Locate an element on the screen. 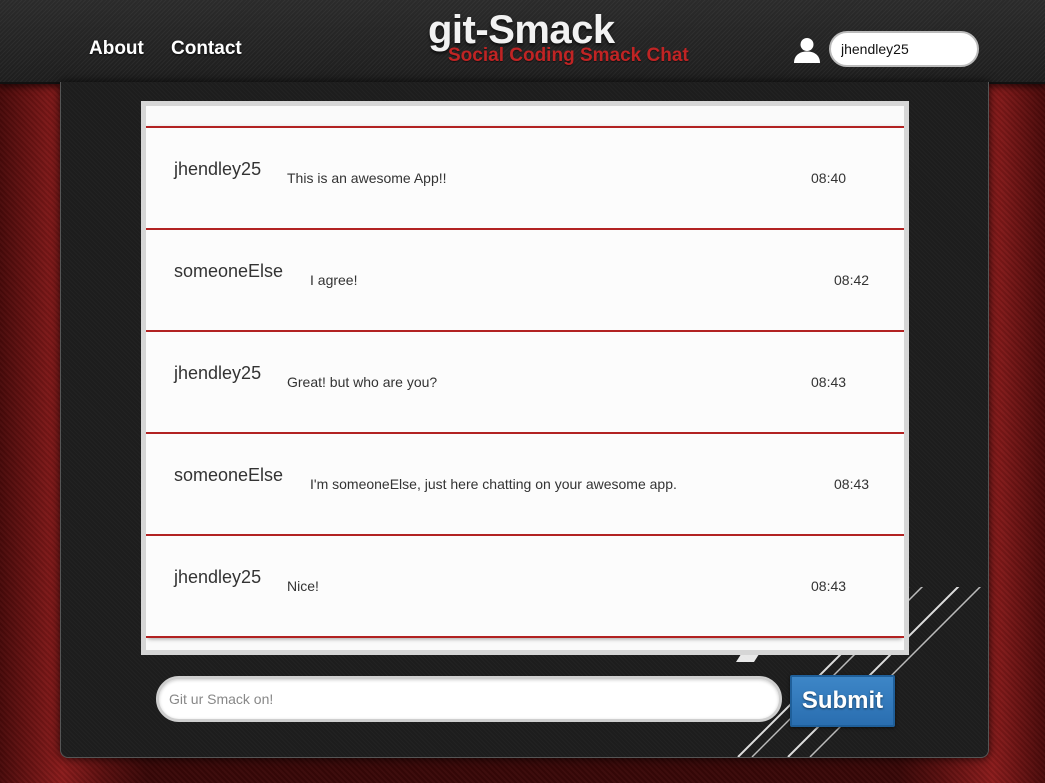 This screenshot has height=783, width=1045. message-item: jhendley25 Great! but who are you? 08:43 is located at coordinates (525, 383).